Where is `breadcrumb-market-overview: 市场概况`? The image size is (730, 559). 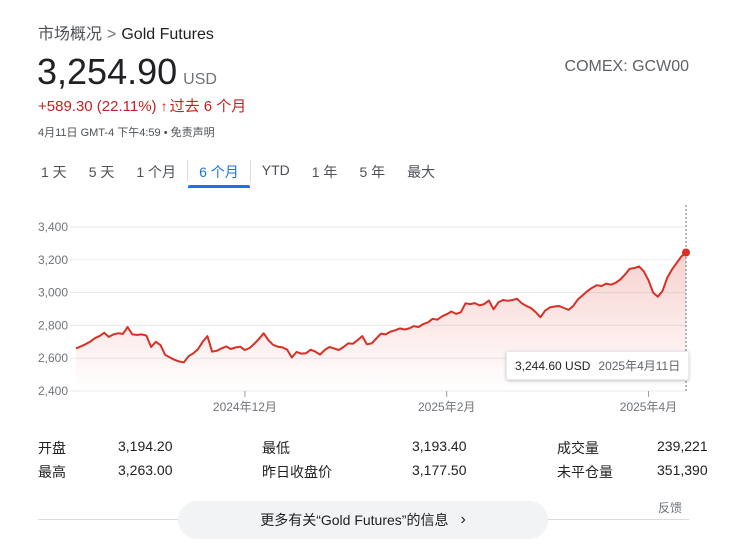
breadcrumb-market-overview: 市场概况 is located at coordinates (70, 34).